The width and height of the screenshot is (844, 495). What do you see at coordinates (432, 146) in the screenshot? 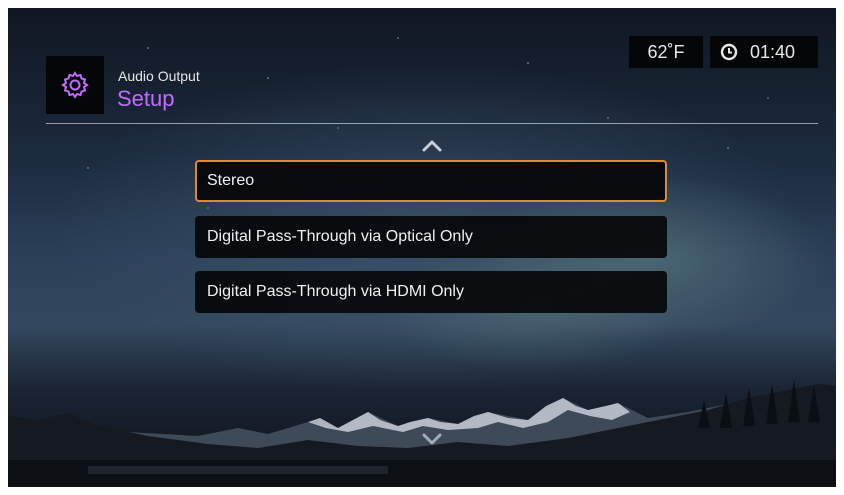
I see `chevron-up-icon` at bounding box center [432, 146].